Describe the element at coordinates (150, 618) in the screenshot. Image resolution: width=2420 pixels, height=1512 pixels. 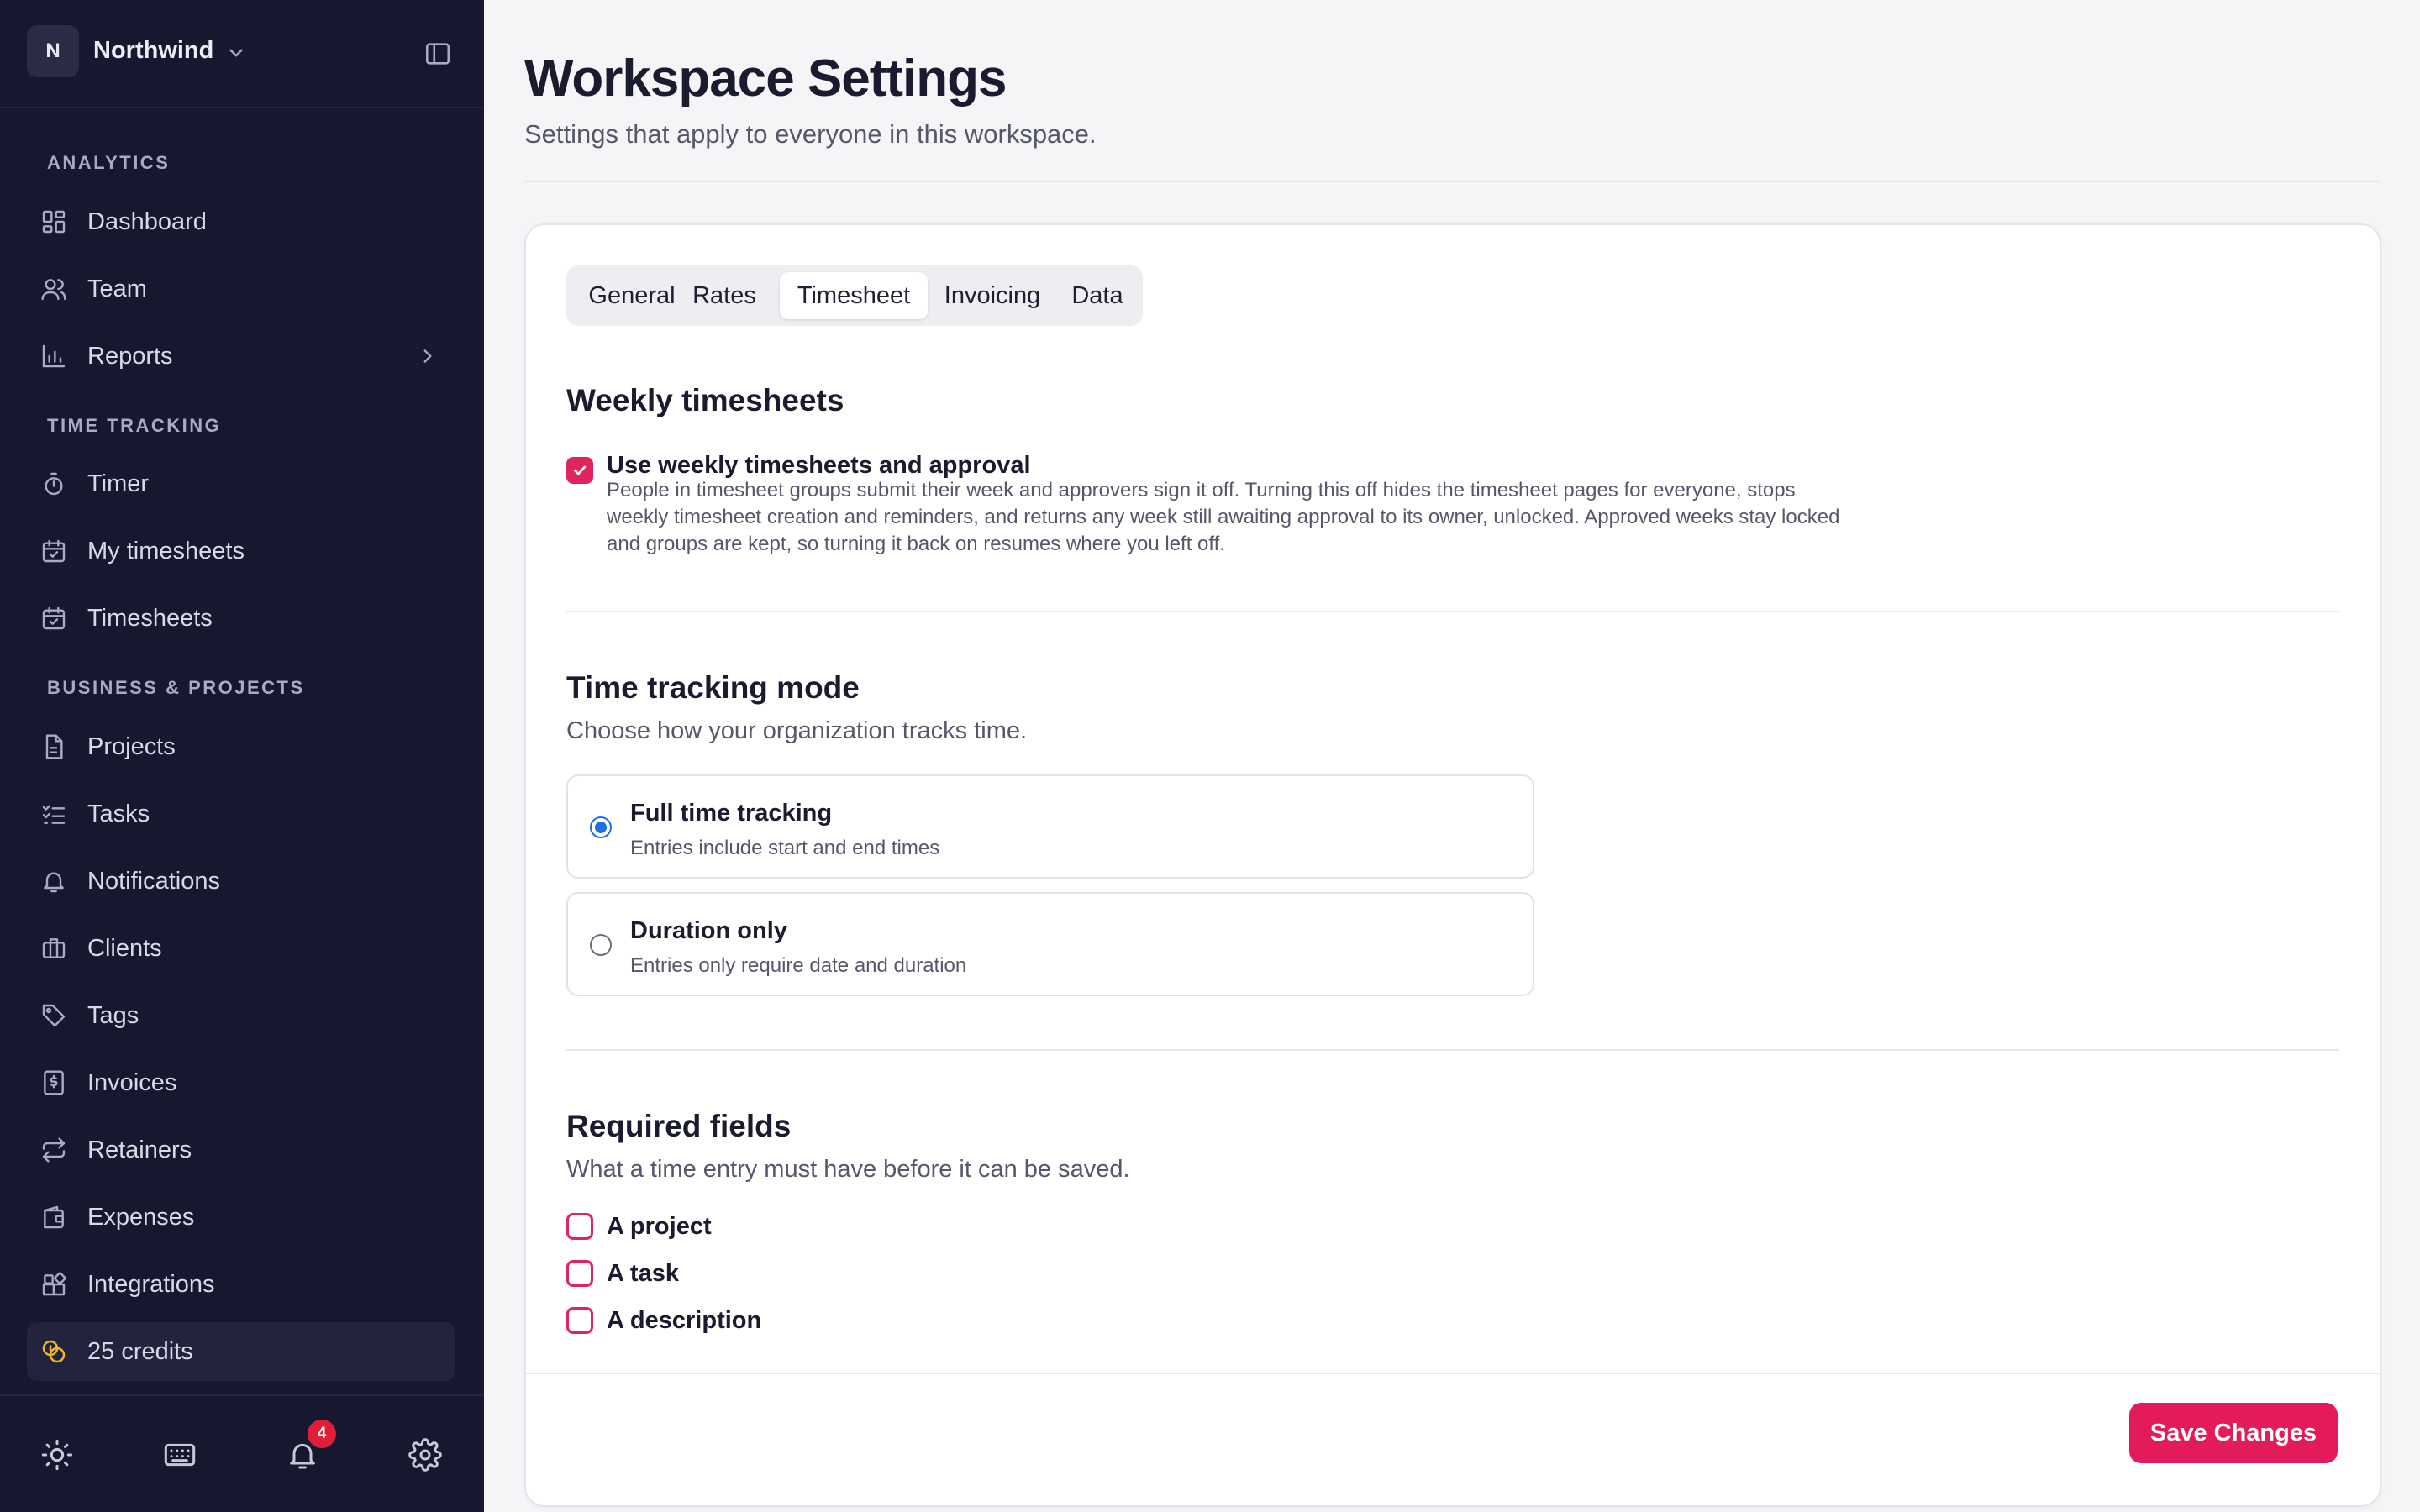
I see `sidebar-item-label: Timesheets` at that location.